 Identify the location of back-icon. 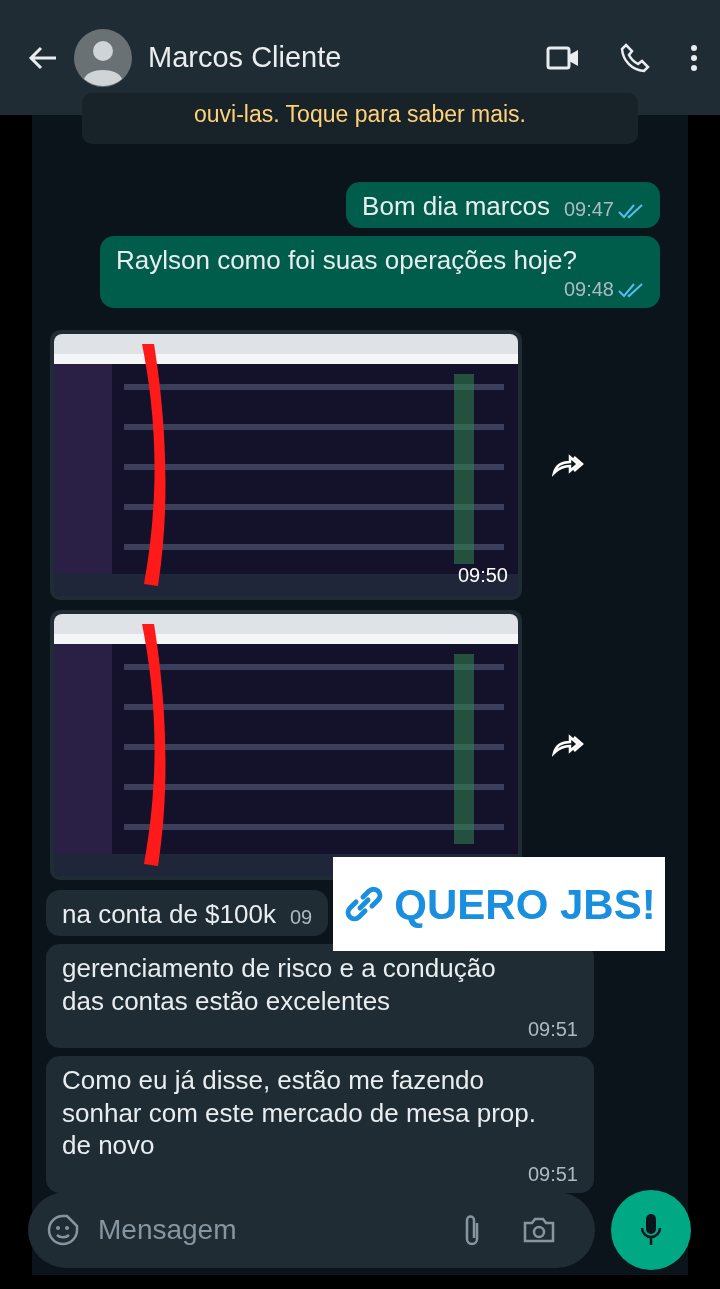
(43, 57).